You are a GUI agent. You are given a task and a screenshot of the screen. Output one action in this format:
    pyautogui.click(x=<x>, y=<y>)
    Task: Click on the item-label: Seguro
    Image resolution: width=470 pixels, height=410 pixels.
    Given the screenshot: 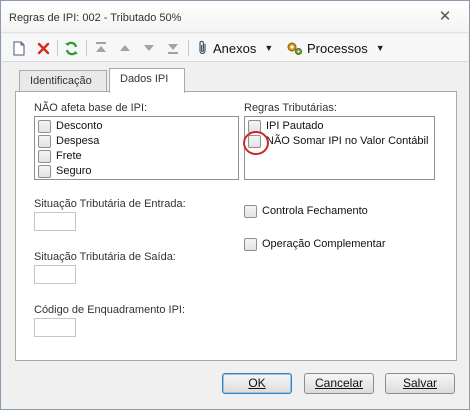 What is the action you would take?
    pyautogui.click(x=74, y=171)
    